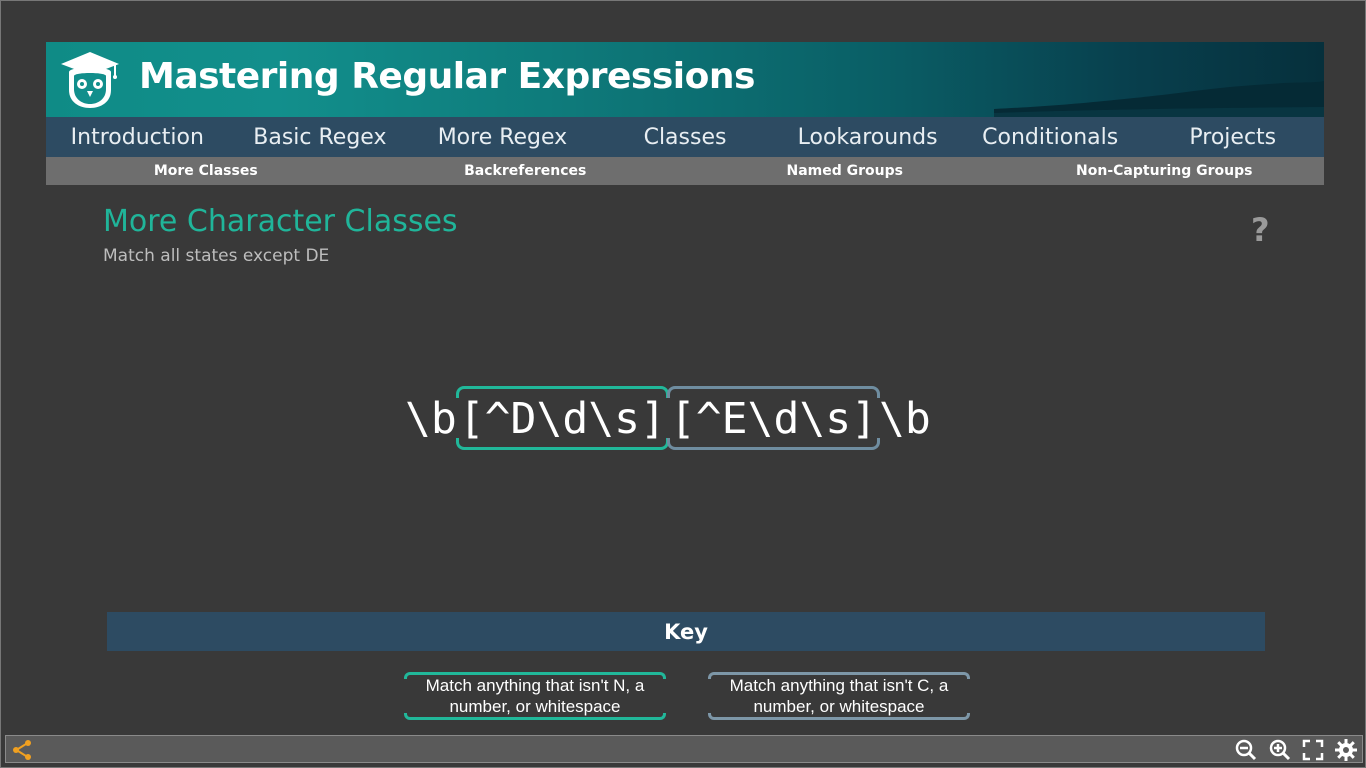  Describe the element at coordinates (1246, 750) in the screenshot. I see `zoom-out-icon` at that location.